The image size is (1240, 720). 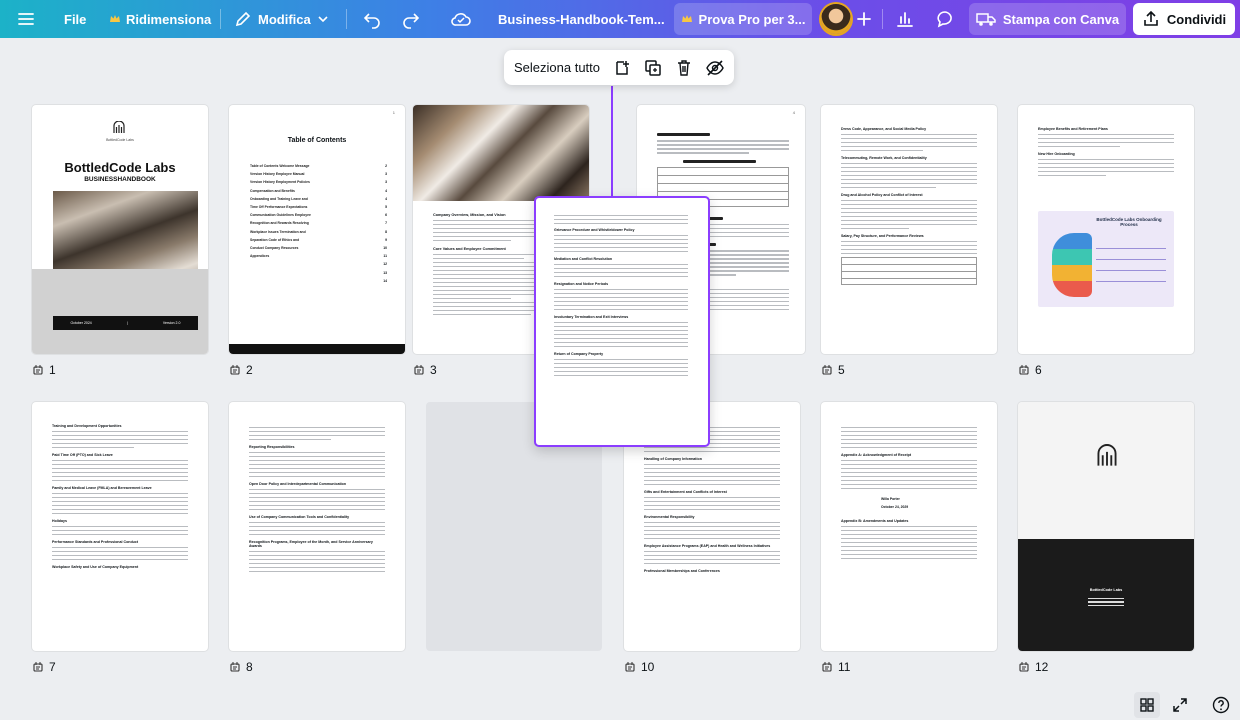 I want to click on fullscreen-button, so click(x=1180, y=705).